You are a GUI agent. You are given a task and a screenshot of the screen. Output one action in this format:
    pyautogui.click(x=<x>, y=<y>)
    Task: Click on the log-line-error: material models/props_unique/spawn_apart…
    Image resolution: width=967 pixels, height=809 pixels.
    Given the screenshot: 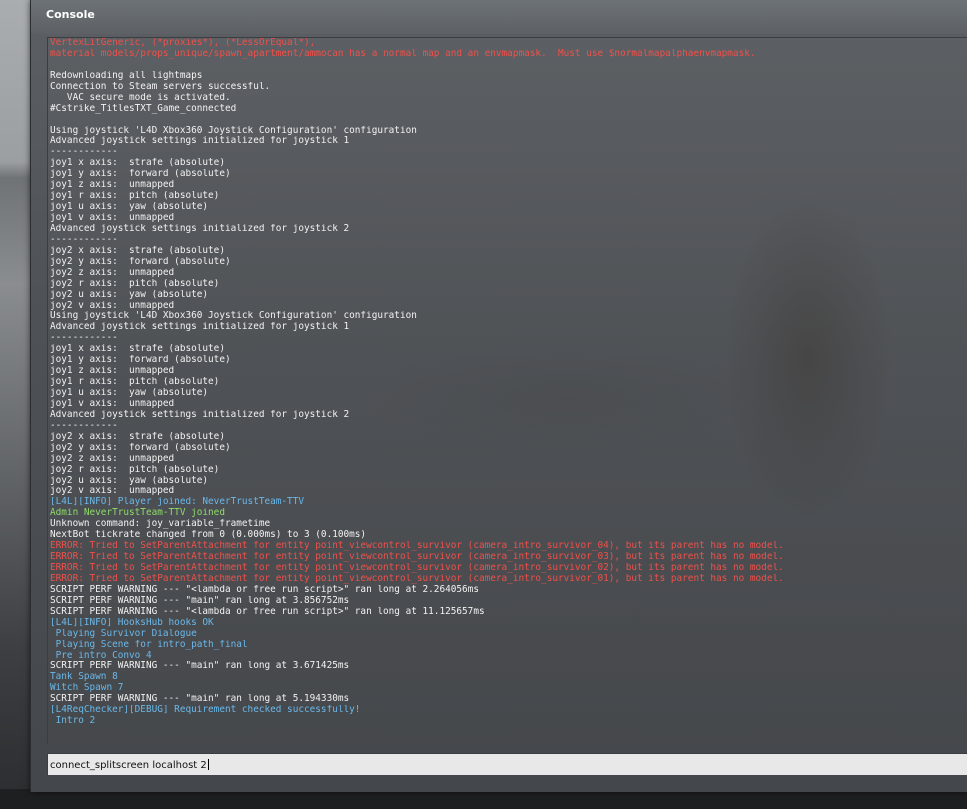 What is the action you would take?
    pyautogui.click(x=403, y=53)
    